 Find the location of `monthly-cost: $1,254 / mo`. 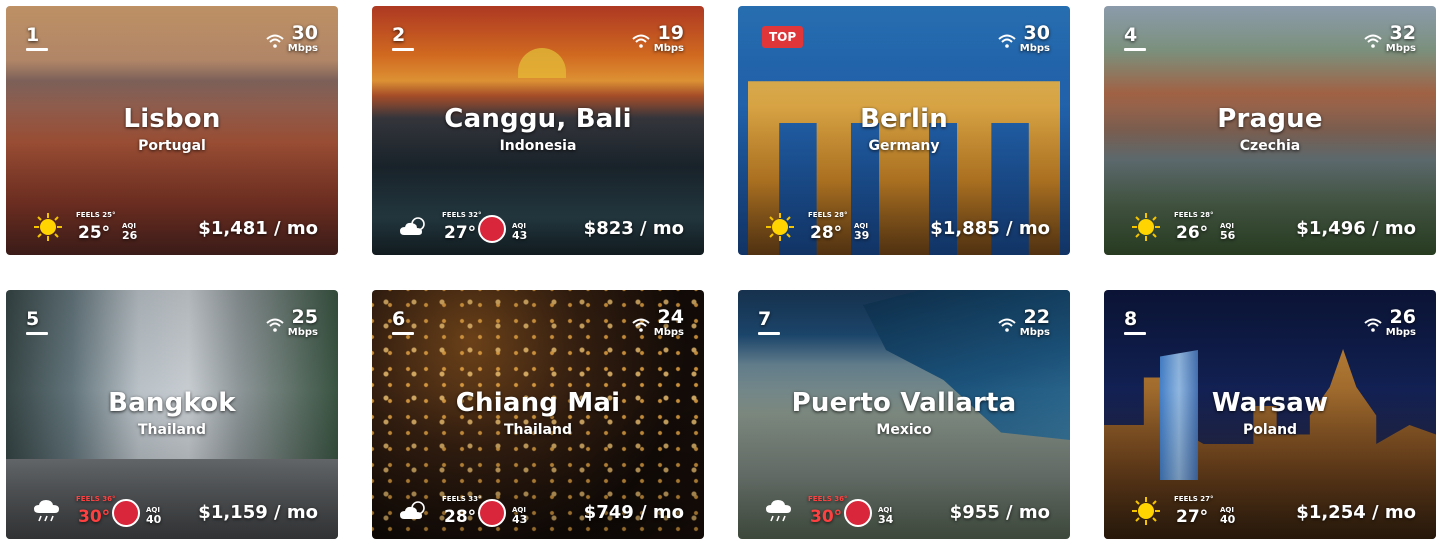

monthly-cost: $1,254 / mo is located at coordinates (1356, 512).